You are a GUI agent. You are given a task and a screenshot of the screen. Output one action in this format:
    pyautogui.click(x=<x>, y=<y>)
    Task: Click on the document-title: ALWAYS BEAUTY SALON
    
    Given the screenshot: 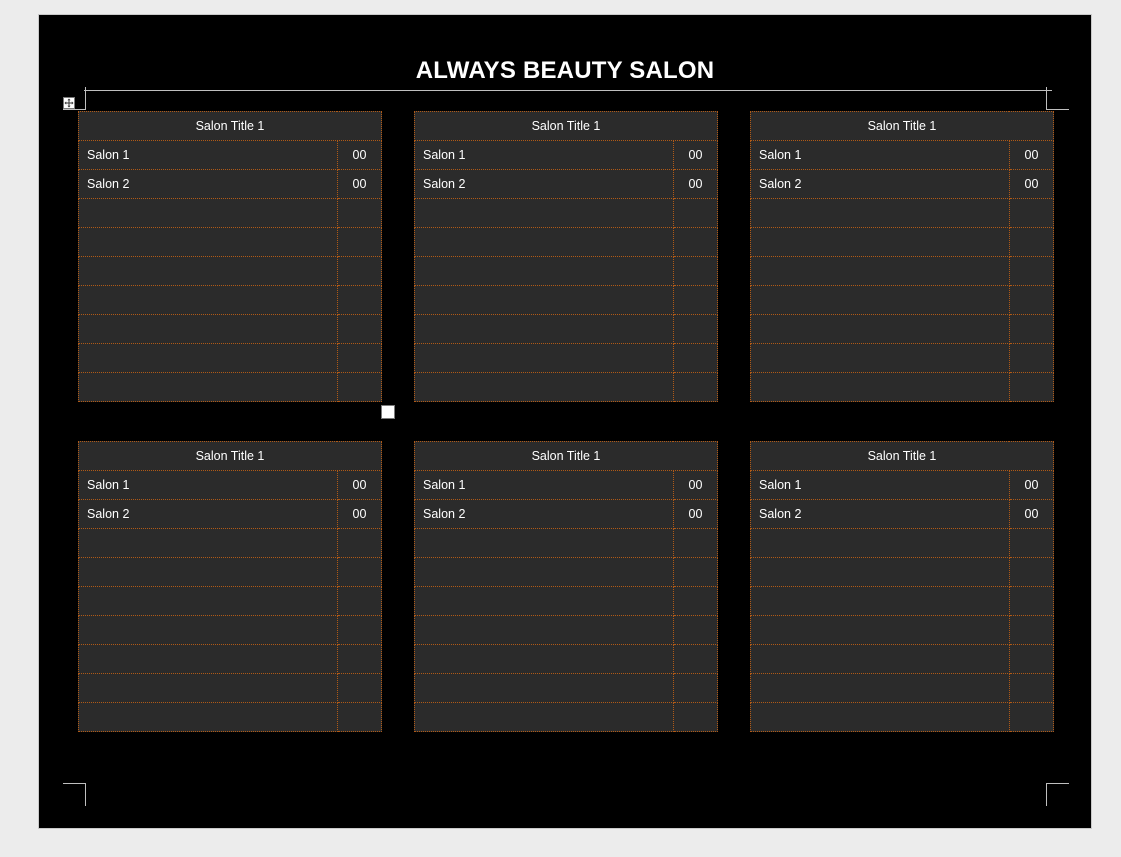 What is the action you would take?
    pyautogui.click(x=565, y=71)
    